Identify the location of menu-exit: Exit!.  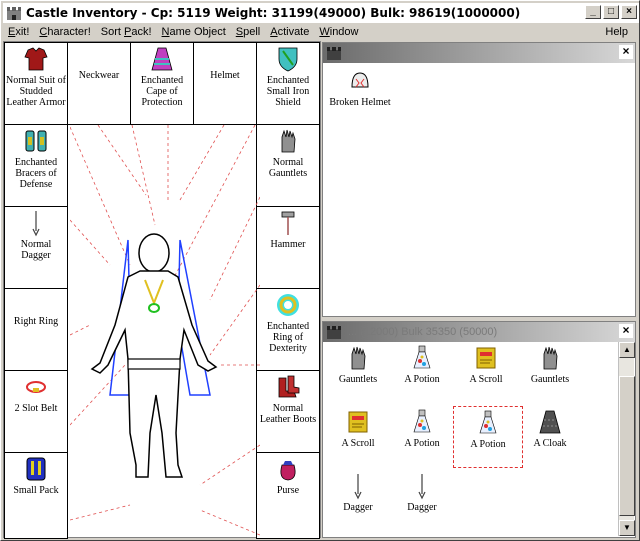
(18, 32).